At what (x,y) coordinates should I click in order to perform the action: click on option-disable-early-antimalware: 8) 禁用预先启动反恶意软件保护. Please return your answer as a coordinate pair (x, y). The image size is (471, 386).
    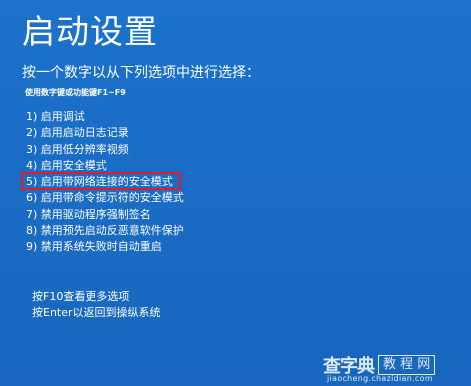
    Looking at the image, I should click on (105, 231).